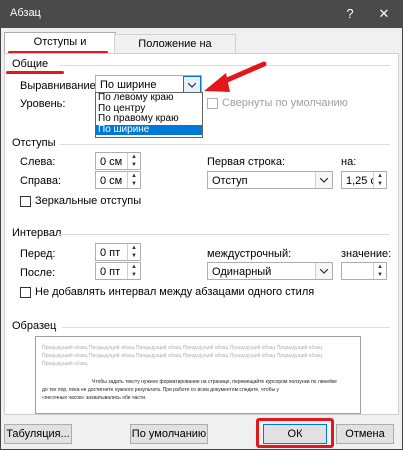  I want to click on general-highlight-underline, so click(35, 72).